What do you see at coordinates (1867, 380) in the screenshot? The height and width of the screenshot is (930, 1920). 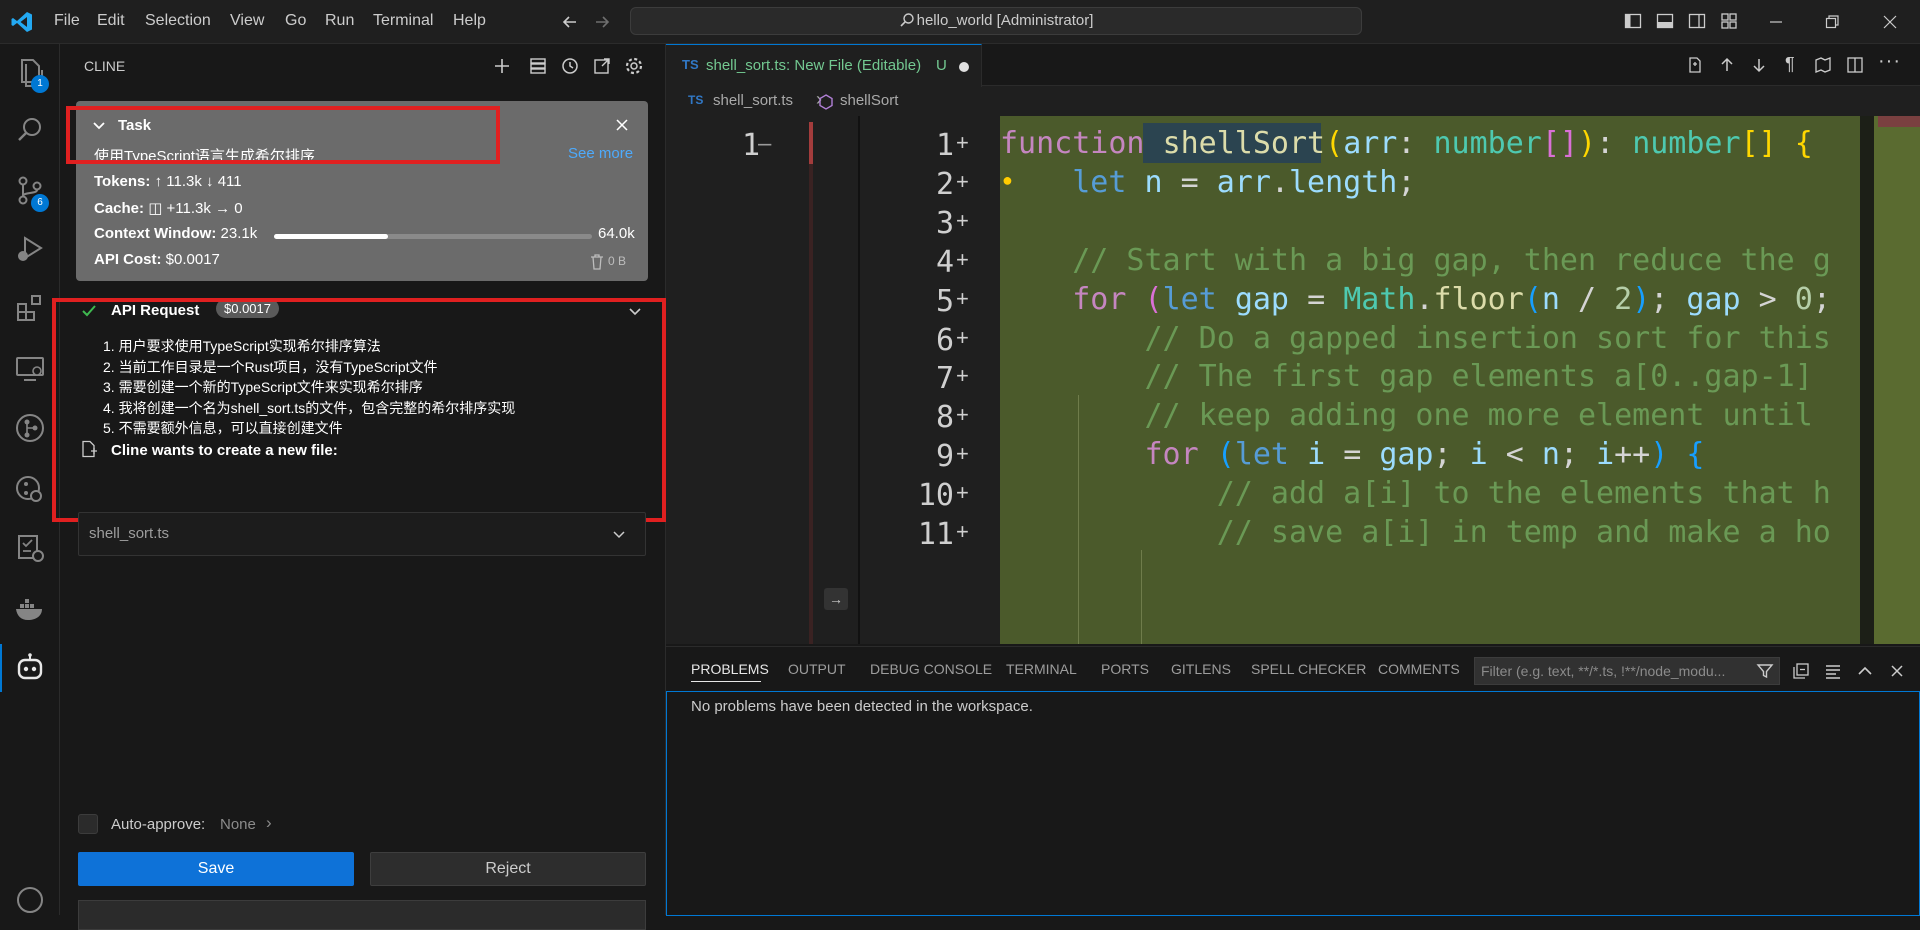 I see `editor-scrollbar` at bounding box center [1867, 380].